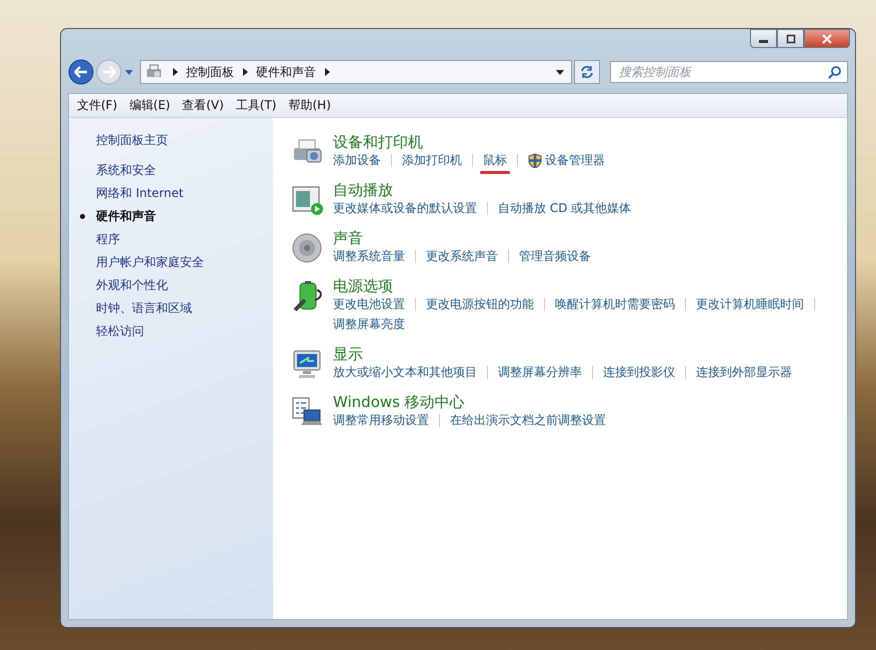 The width and height of the screenshot is (876, 650). I want to click on search-field: 搜索控制面板, so click(729, 72).